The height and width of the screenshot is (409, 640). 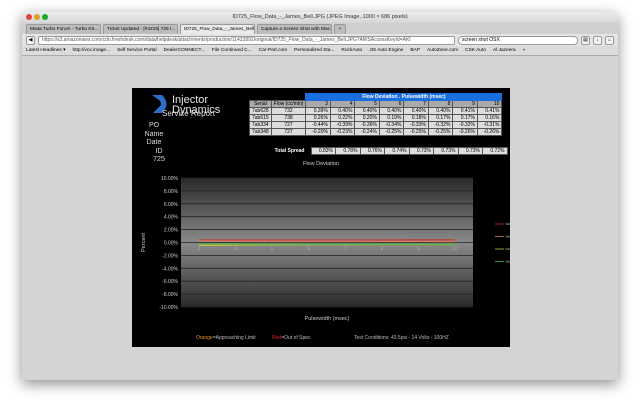 I want to click on y-tick-label: 2.00%, so click(x=171, y=231).